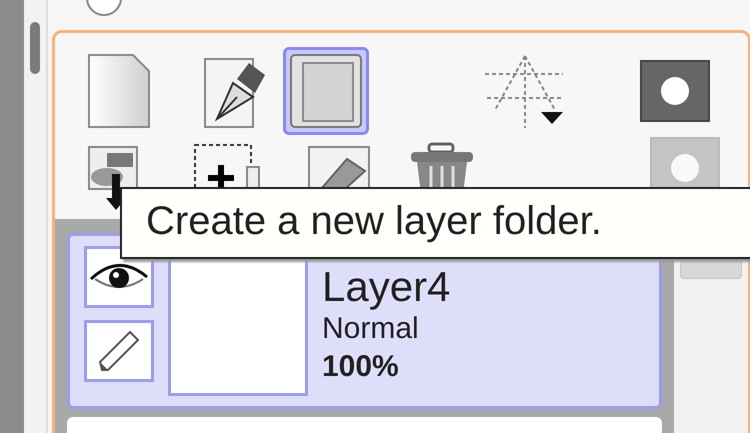 The height and width of the screenshot is (433, 750). What do you see at coordinates (371, 329) in the screenshot?
I see `blend-mode: Normal` at bounding box center [371, 329].